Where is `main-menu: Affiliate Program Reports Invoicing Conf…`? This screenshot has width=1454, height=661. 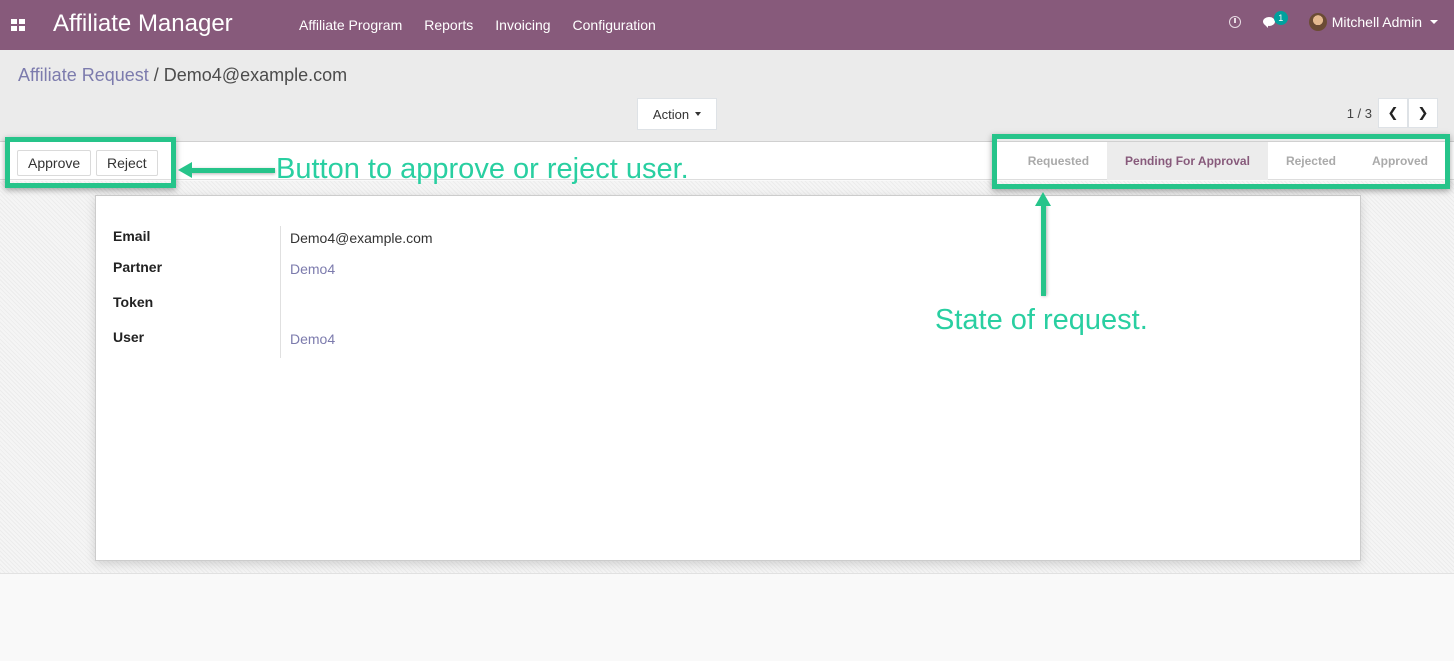 main-menu: Affiliate Program Reports Invoicing Conf… is located at coordinates (477, 25).